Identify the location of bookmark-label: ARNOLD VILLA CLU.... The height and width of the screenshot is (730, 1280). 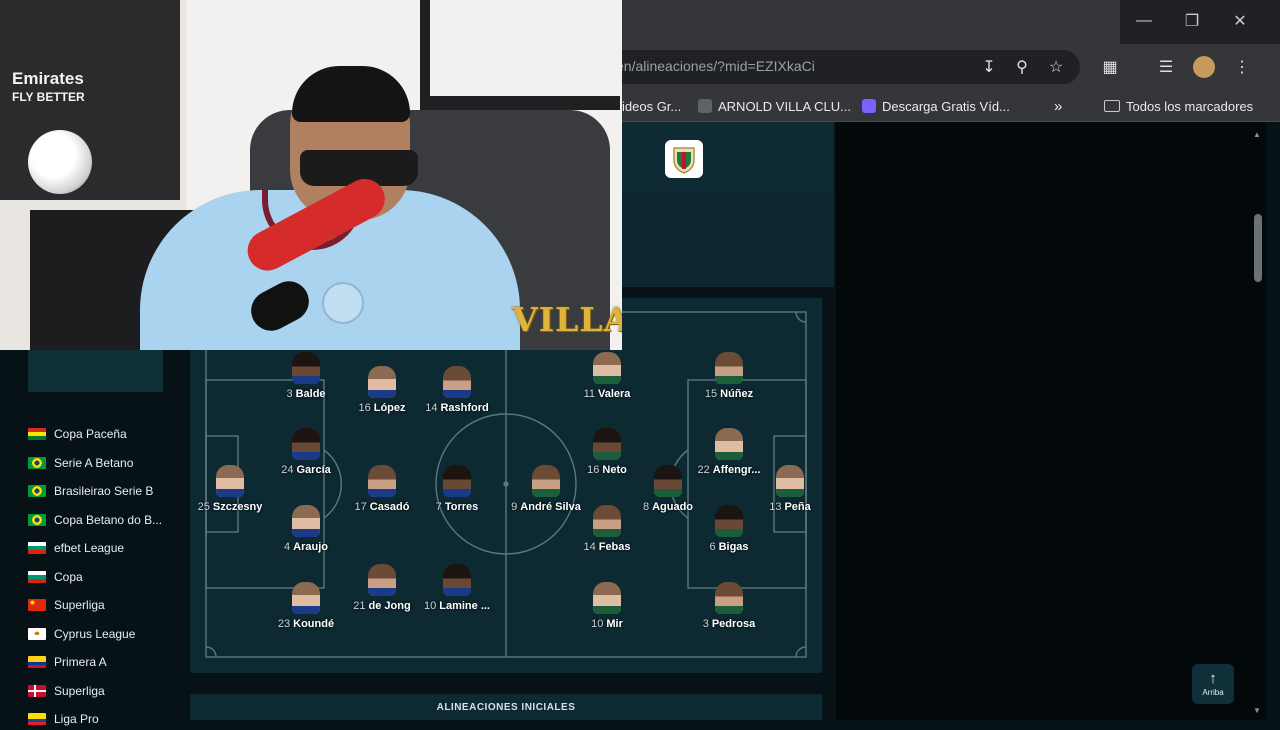
(784, 106).